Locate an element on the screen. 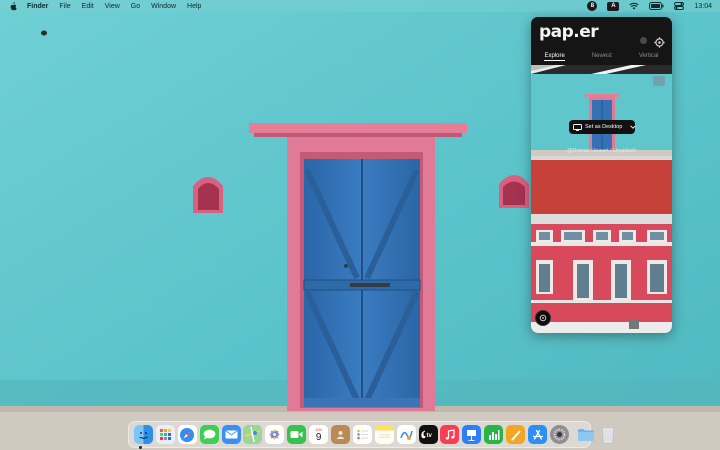 The height and width of the screenshot is (450, 720). menu-app-name: Finder is located at coordinates (37, 6).